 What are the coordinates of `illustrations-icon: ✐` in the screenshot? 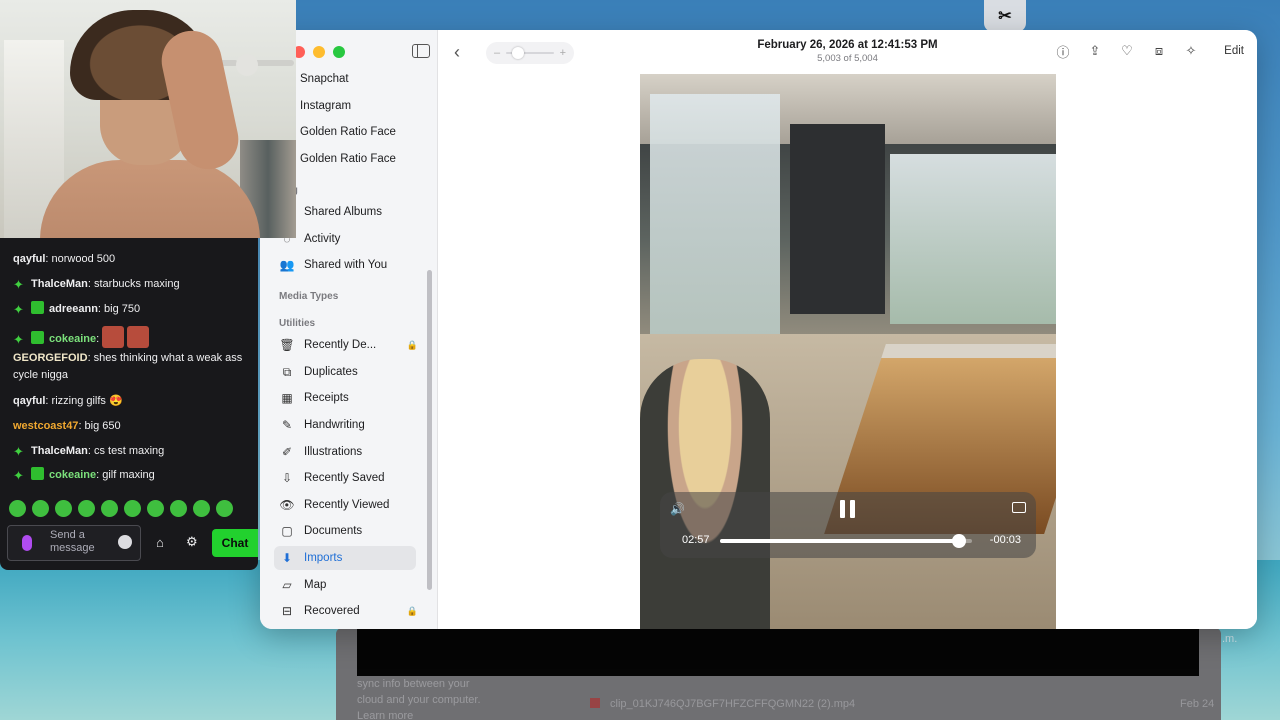 It's located at (287, 452).